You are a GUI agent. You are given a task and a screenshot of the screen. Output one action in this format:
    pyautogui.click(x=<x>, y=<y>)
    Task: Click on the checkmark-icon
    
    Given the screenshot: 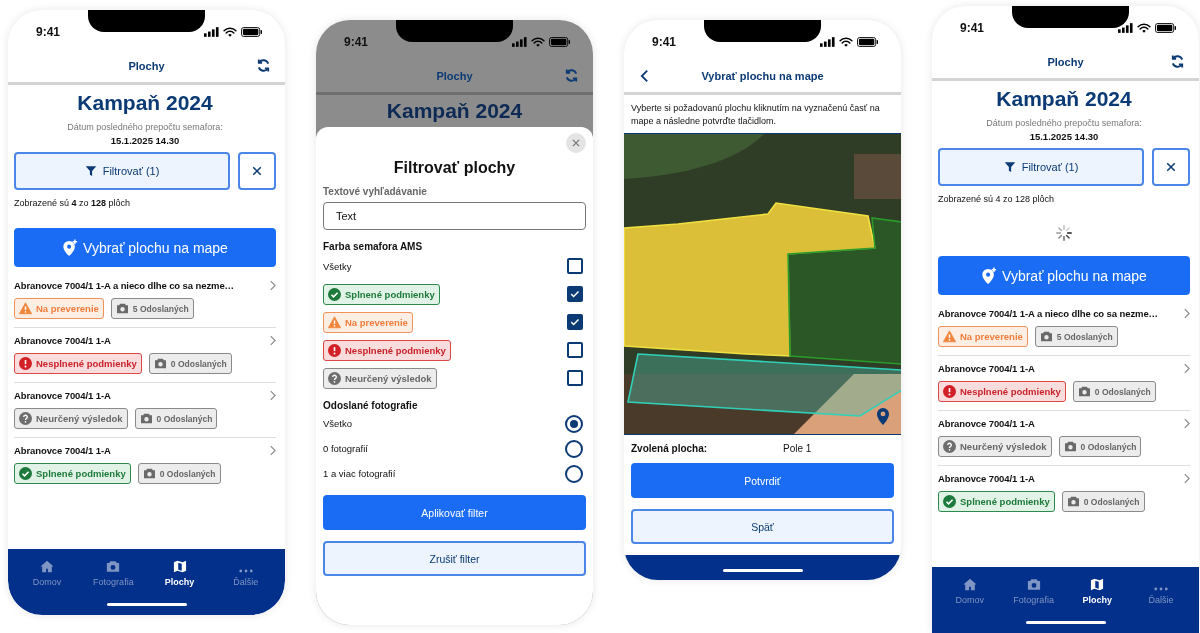 What is the action you would take?
    pyautogui.click(x=575, y=294)
    